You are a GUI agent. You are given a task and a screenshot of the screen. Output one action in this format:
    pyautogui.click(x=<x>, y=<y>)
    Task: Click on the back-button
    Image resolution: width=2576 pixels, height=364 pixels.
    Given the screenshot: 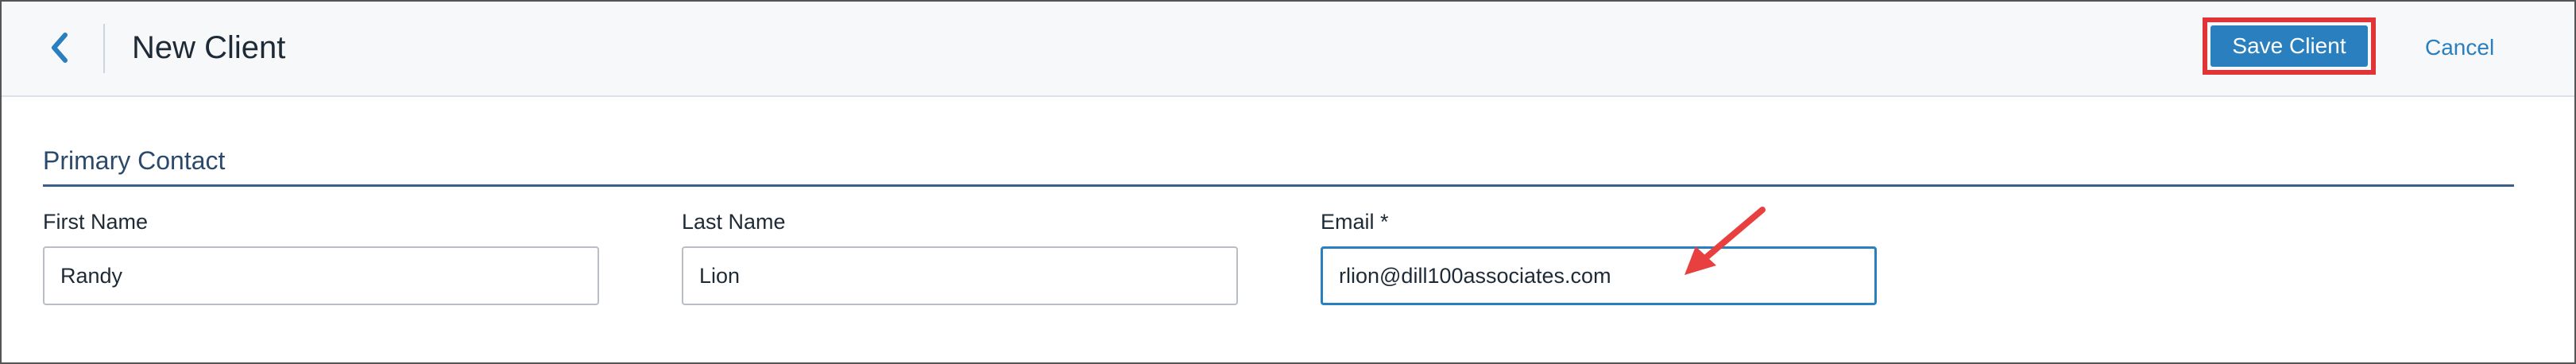 What is the action you would take?
    pyautogui.click(x=59, y=47)
    